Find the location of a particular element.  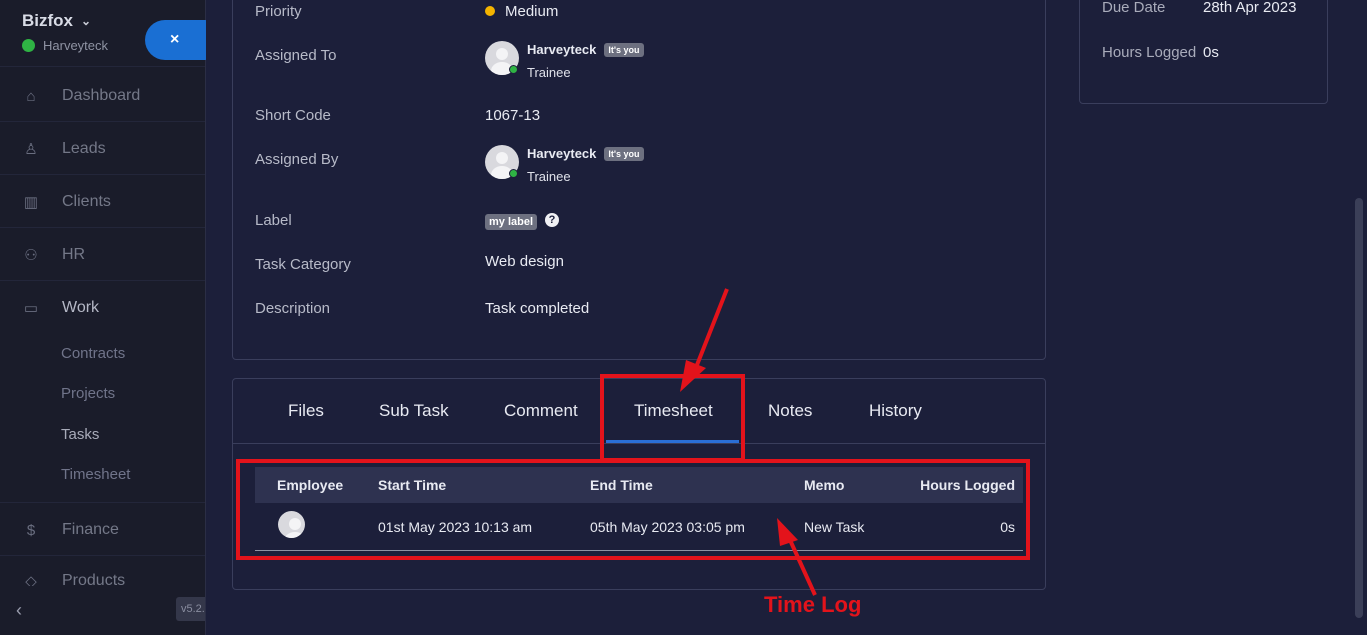

arrow-to-timesheet-tab is located at coordinates (711, 329).